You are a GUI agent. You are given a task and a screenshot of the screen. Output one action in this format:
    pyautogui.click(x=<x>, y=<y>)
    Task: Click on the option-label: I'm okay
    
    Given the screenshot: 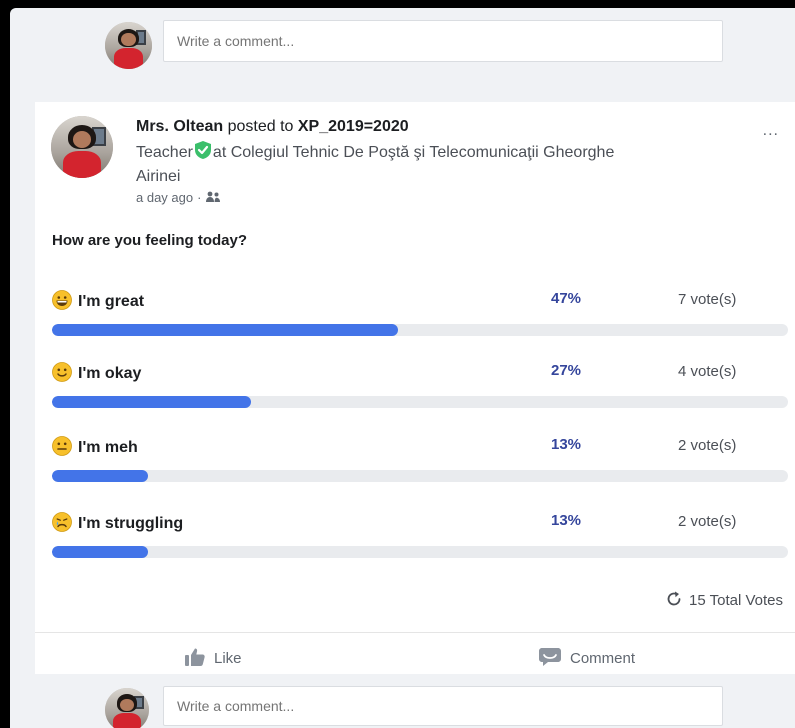 What is the action you would take?
    pyautogui.click(x=96, y=372)
    